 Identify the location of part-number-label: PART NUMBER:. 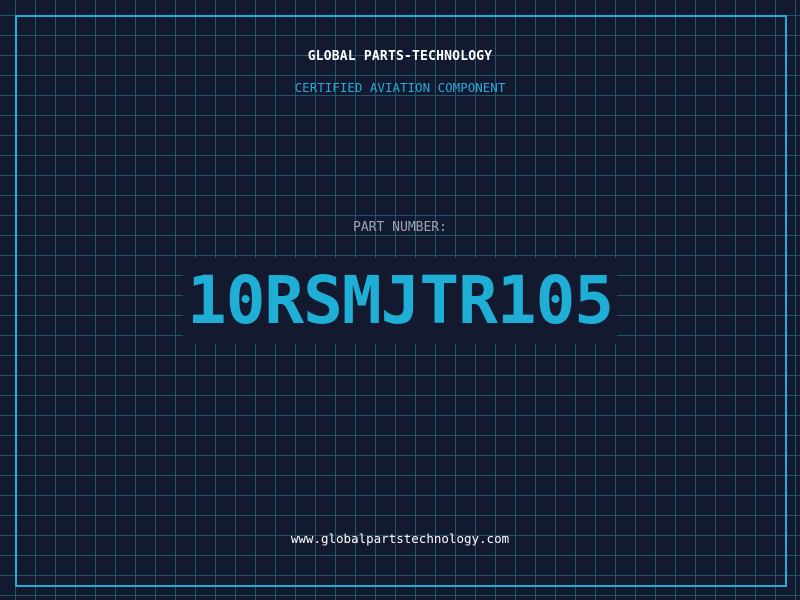
(400, 227).